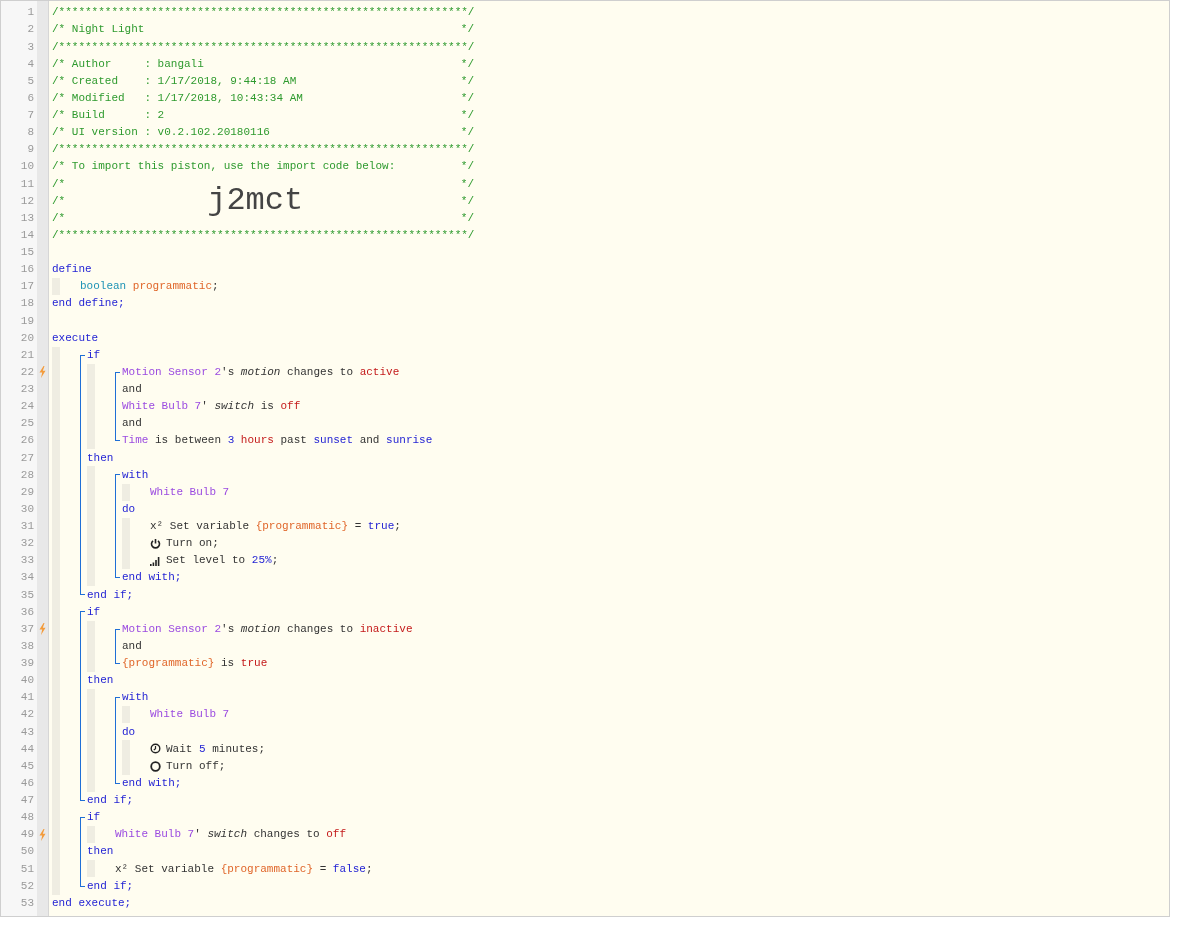  I want to click on line-number: 10, so click(27, 167).